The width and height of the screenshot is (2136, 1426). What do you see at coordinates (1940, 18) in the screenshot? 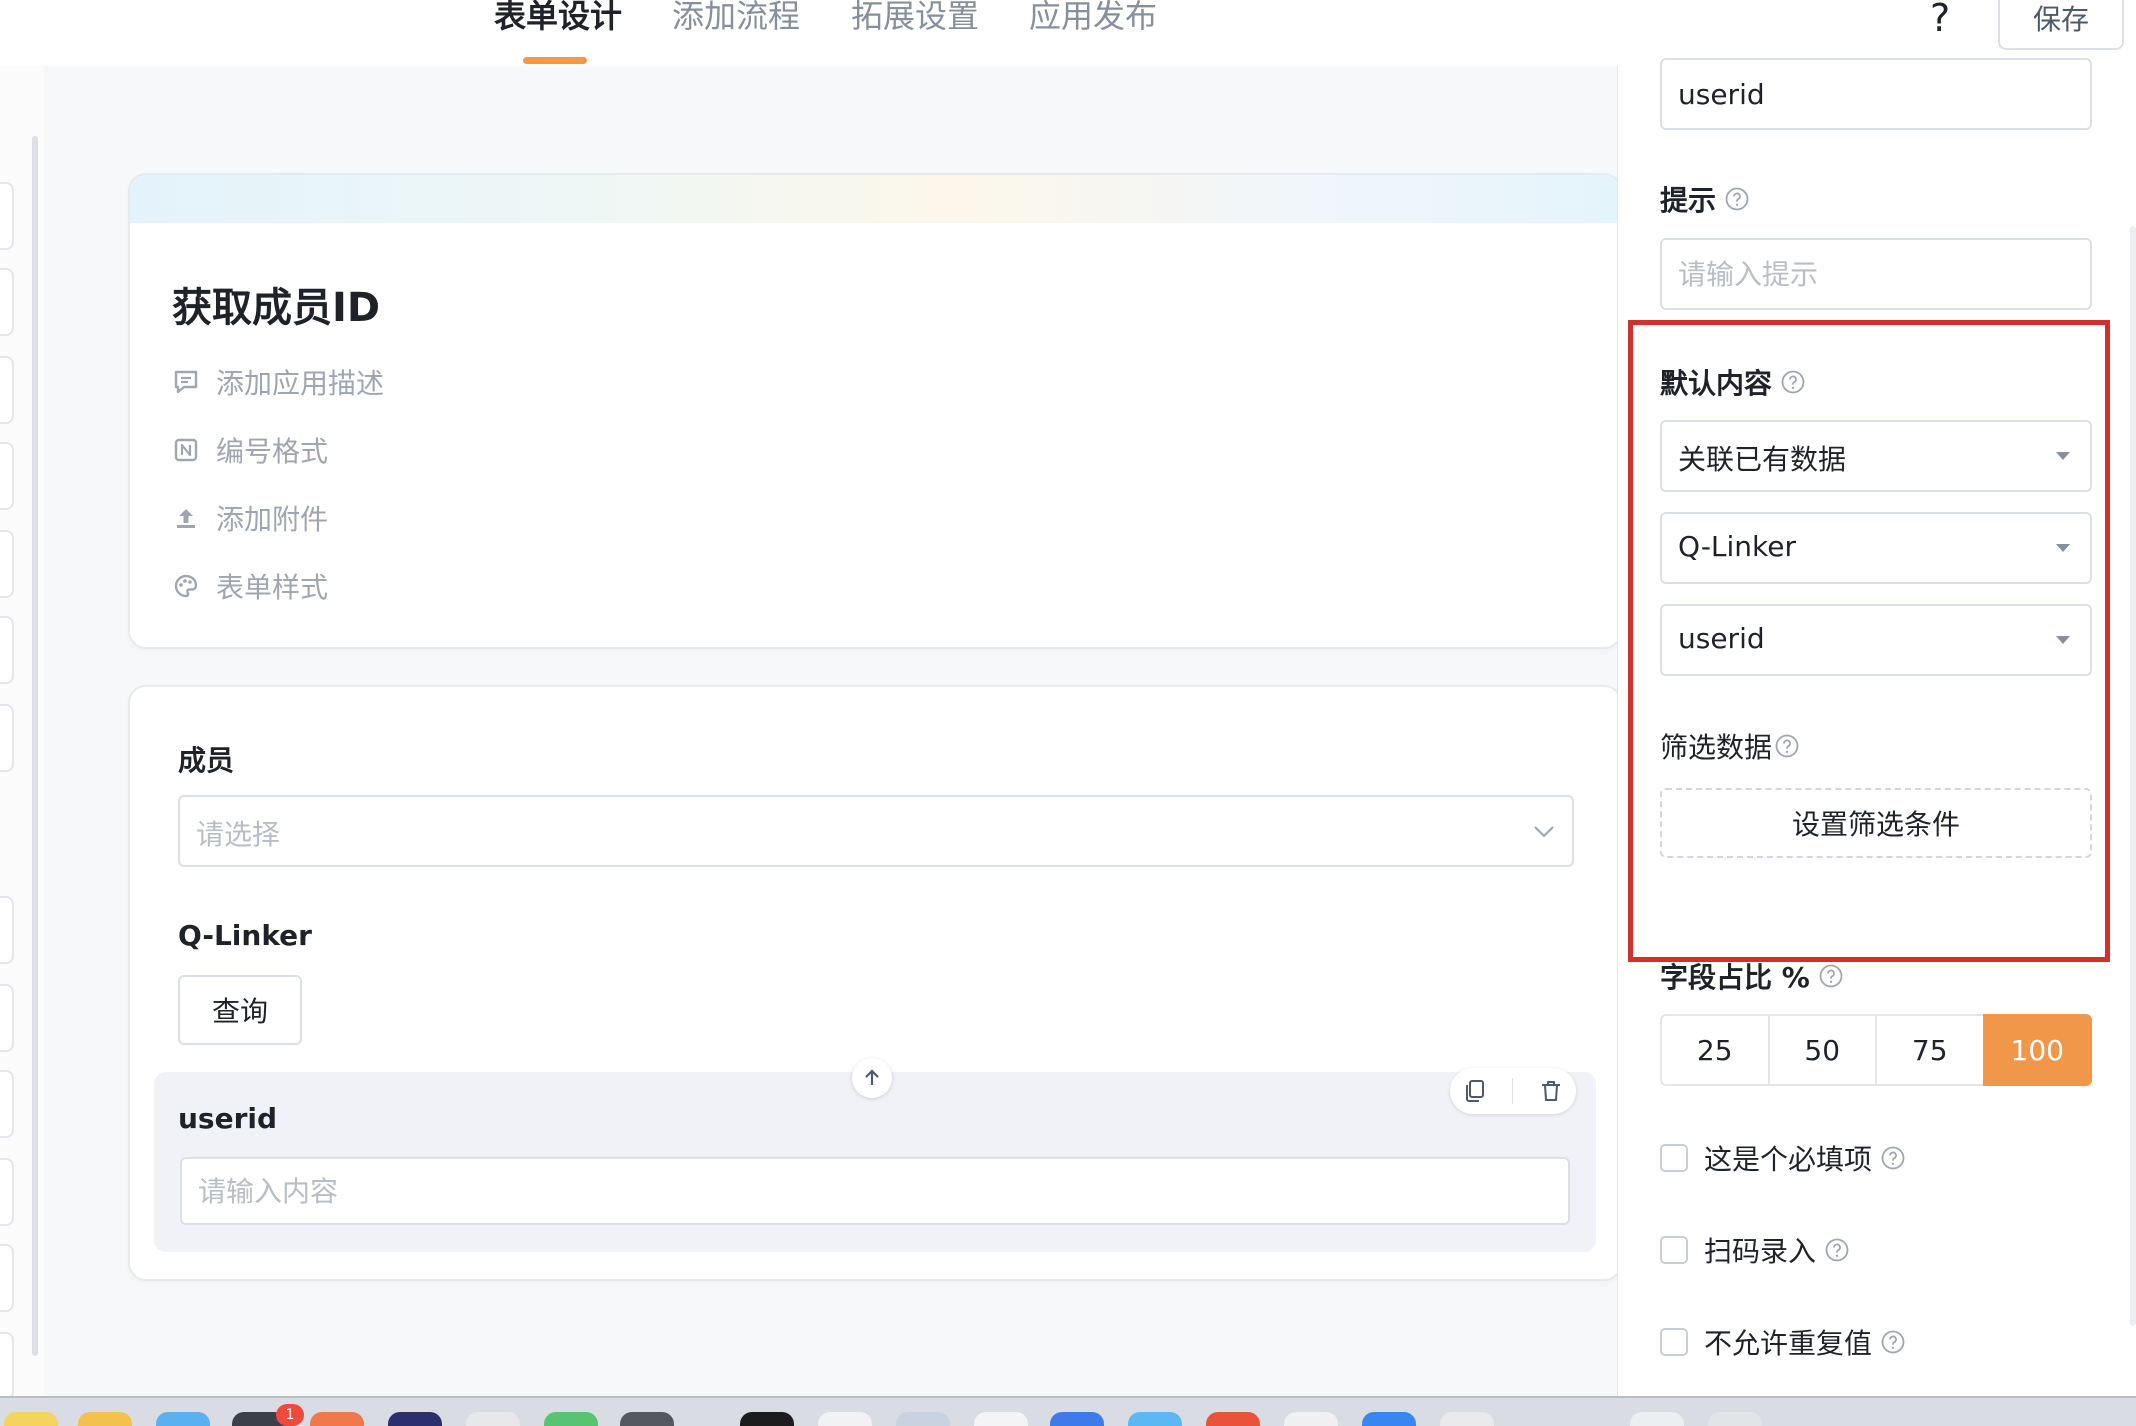
I see `help-icon: ?` at bounding box center [1940, 18].